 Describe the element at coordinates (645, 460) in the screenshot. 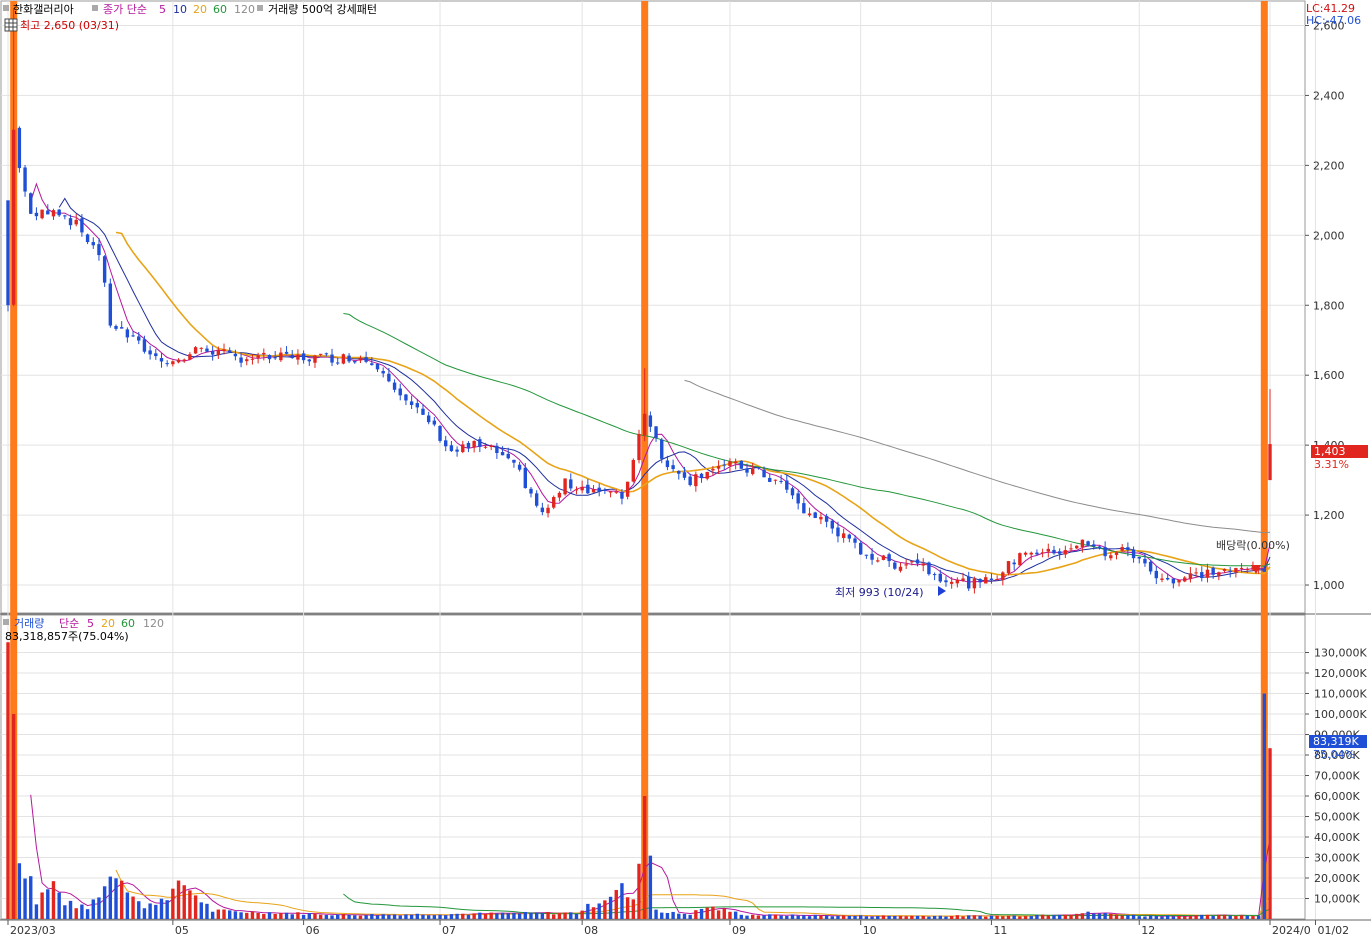

I see `highlight-column` at that location.